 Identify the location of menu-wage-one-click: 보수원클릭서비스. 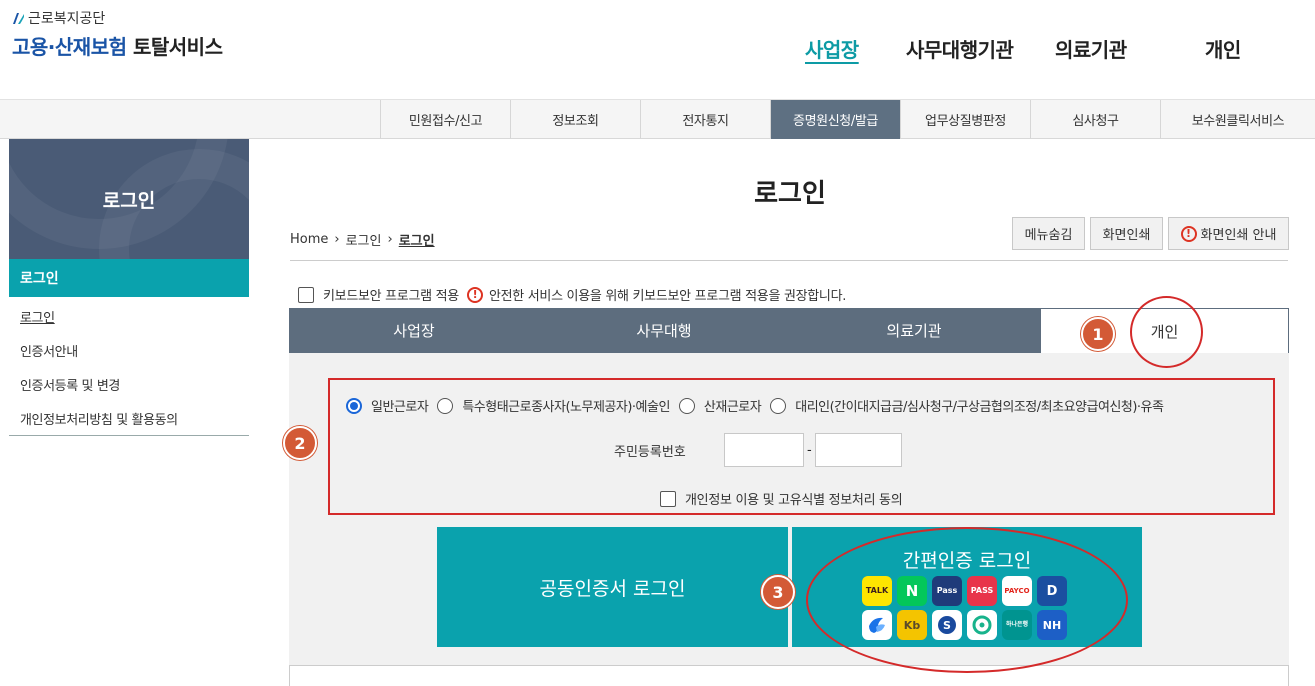
(1237, 119).